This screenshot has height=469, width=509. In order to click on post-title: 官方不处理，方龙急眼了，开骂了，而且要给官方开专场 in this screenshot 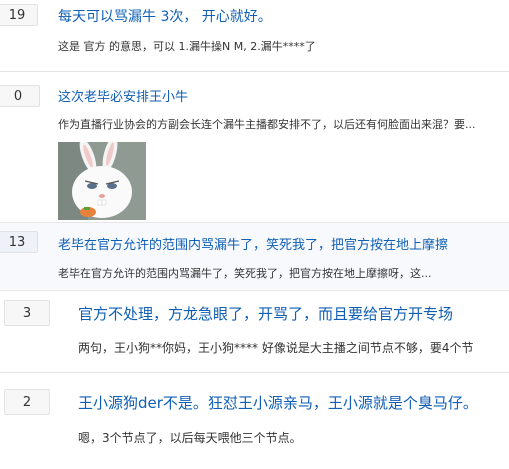, I will do `click(265, 313)`.